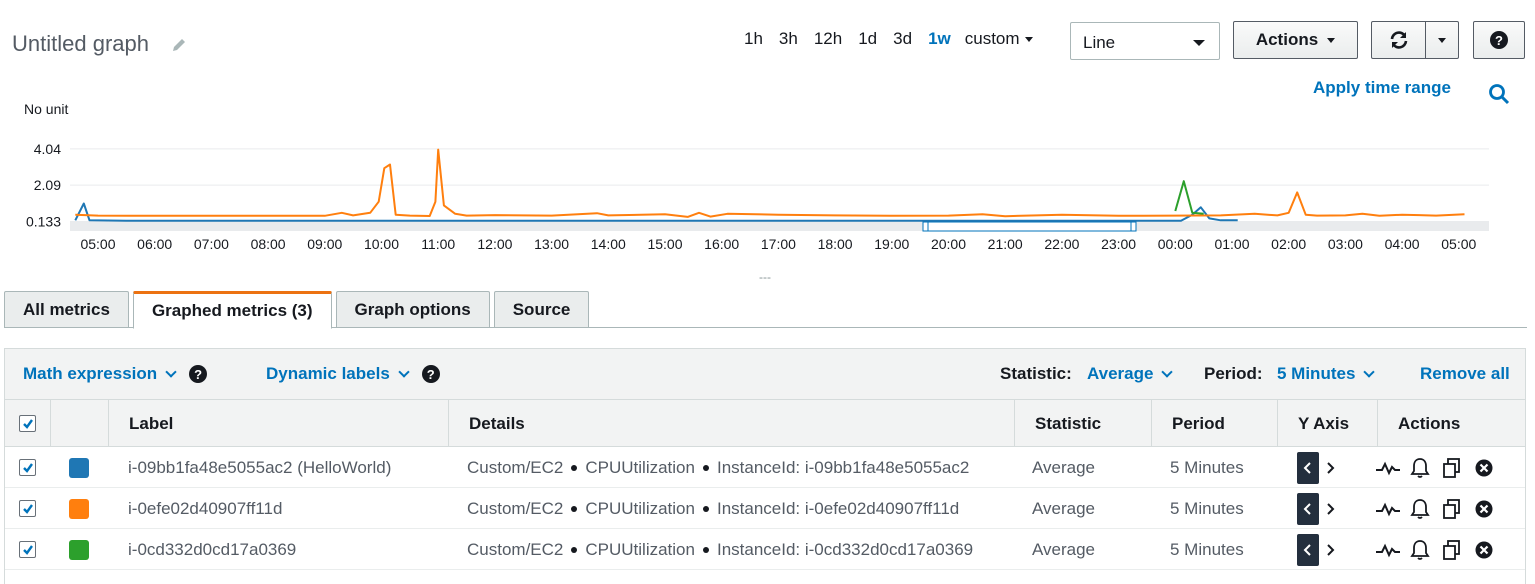  What do you see at coordinates (154, 244) in the screenshot?
I see `x-tick-label: 06:00` at bounding box center [154, 244].